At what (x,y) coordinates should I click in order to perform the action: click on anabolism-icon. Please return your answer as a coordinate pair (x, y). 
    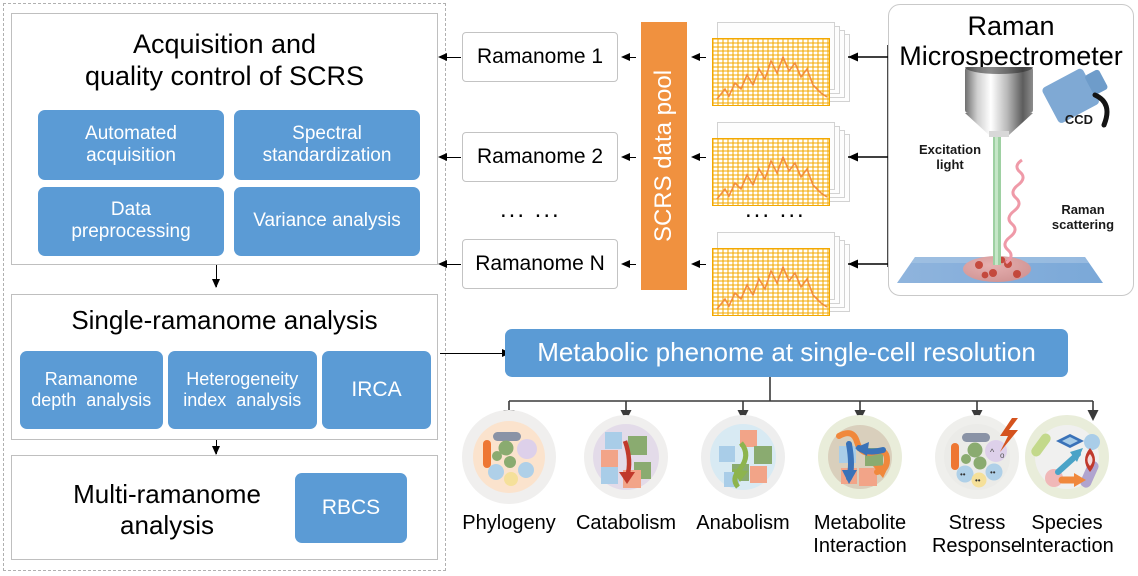
    Looking at the image, I should click on (743, 457).